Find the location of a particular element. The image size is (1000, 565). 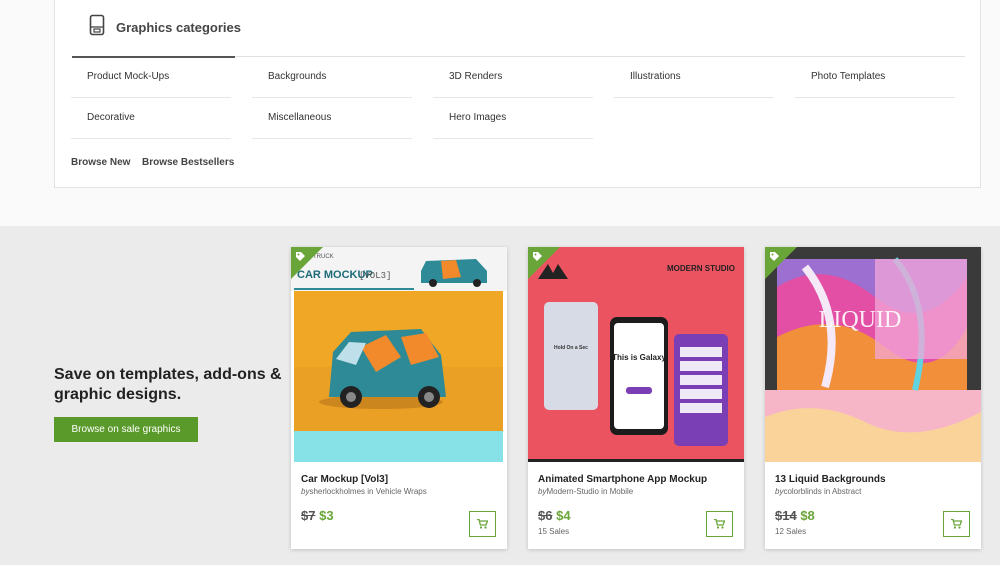

old-price: $14 is located at coordinates (786, 515).